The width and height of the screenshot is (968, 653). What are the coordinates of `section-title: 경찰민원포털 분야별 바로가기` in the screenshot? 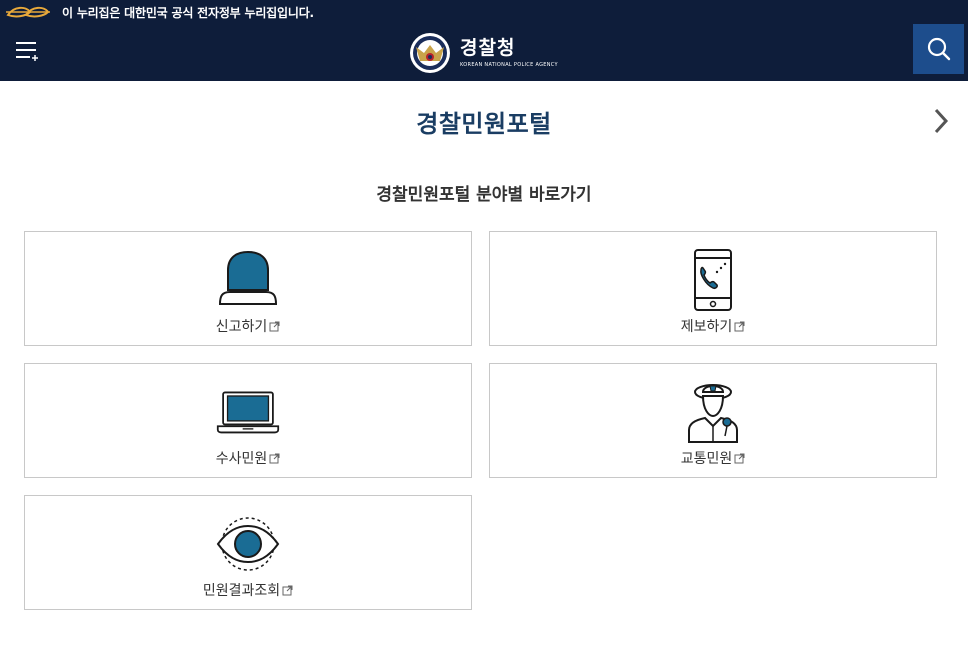 It's located at (484, 195).